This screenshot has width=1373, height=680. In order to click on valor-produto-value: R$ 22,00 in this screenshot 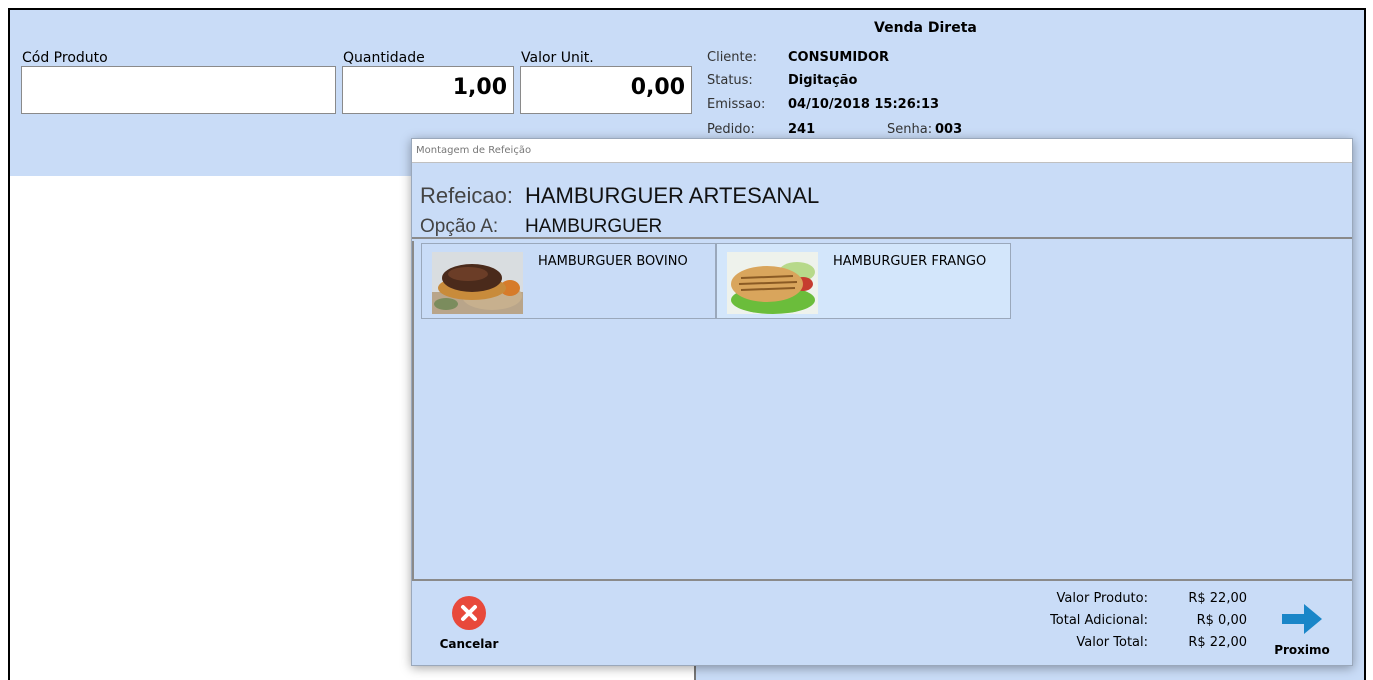, I will do `click(1217, 598)`.